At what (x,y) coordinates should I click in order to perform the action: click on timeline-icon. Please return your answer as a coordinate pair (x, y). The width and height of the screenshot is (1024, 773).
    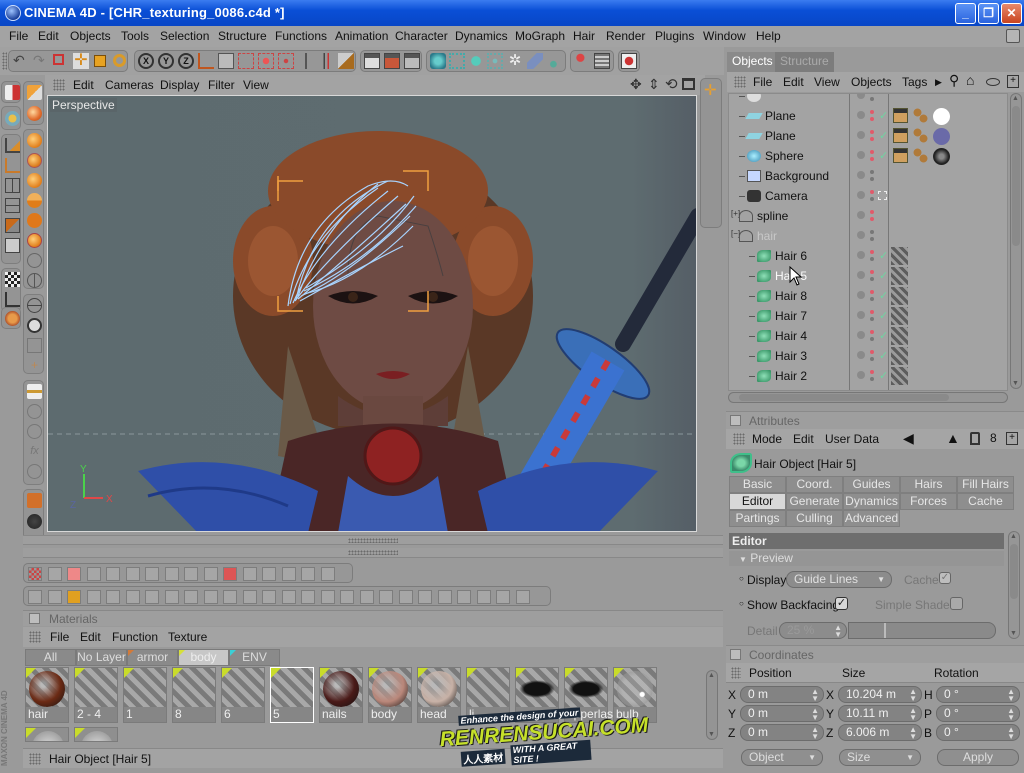
    Looking at the image, I should click on (602, 61).